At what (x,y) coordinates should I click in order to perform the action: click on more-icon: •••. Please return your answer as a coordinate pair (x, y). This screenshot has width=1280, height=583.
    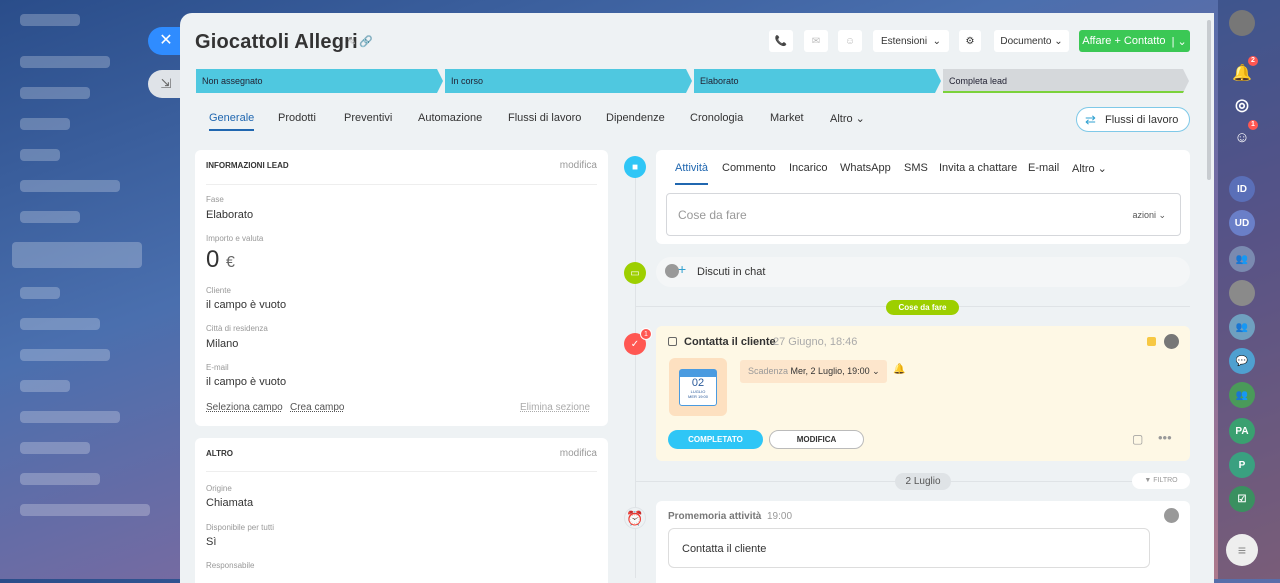
    Looking at the image, I should click on (1165, 437).